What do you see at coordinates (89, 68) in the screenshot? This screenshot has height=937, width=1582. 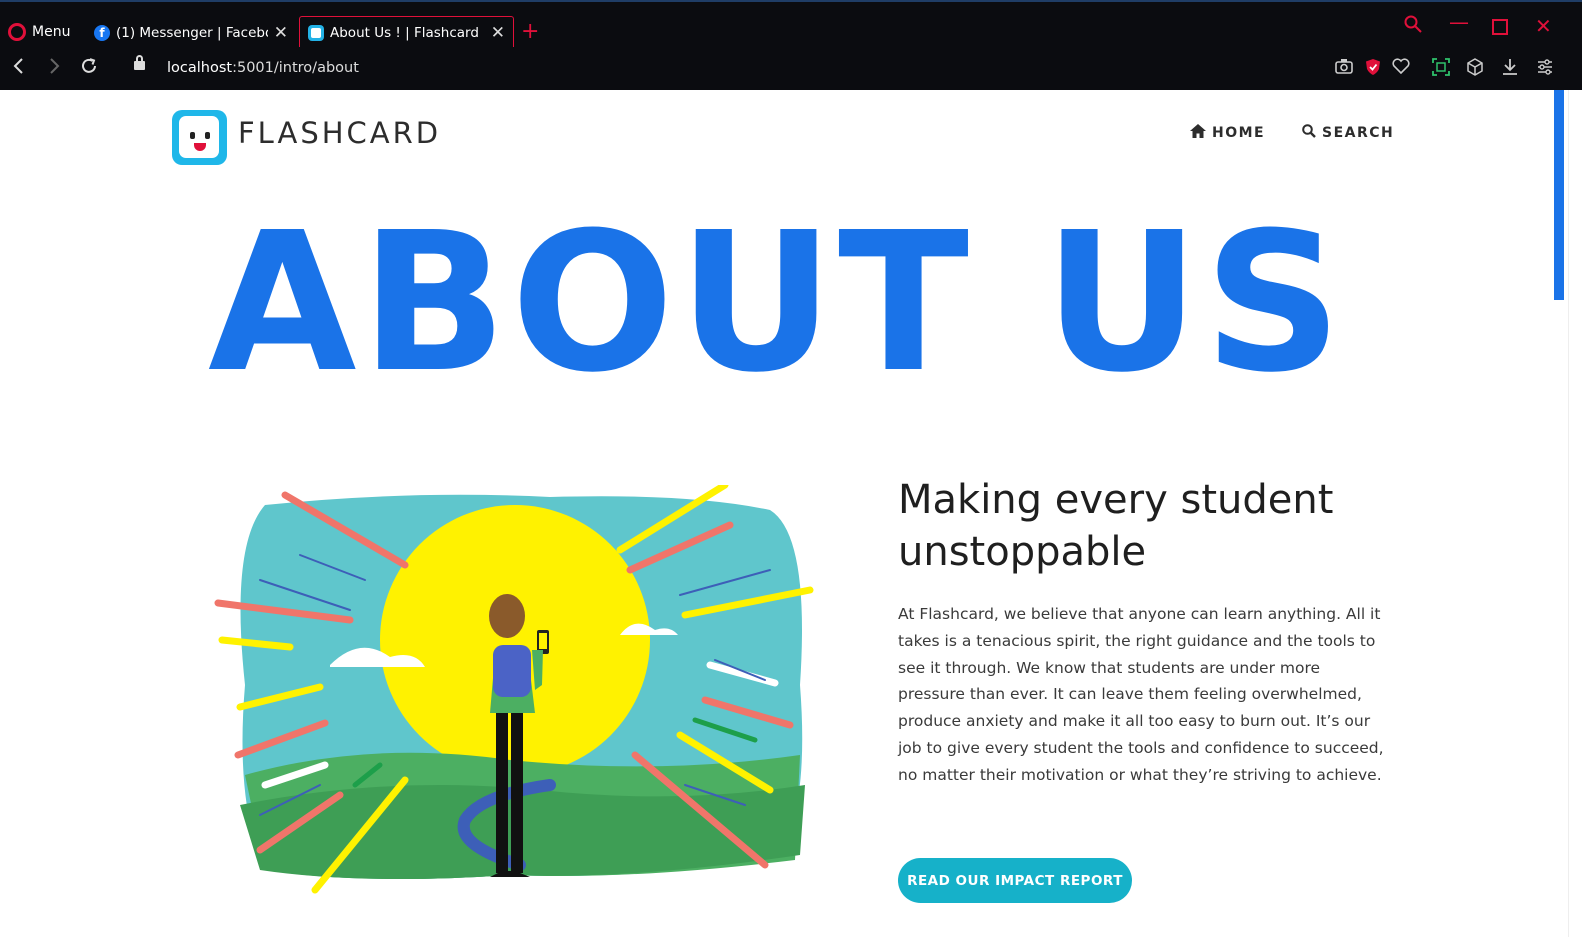 I see `reload-icon` at bounding box center [89, 68].